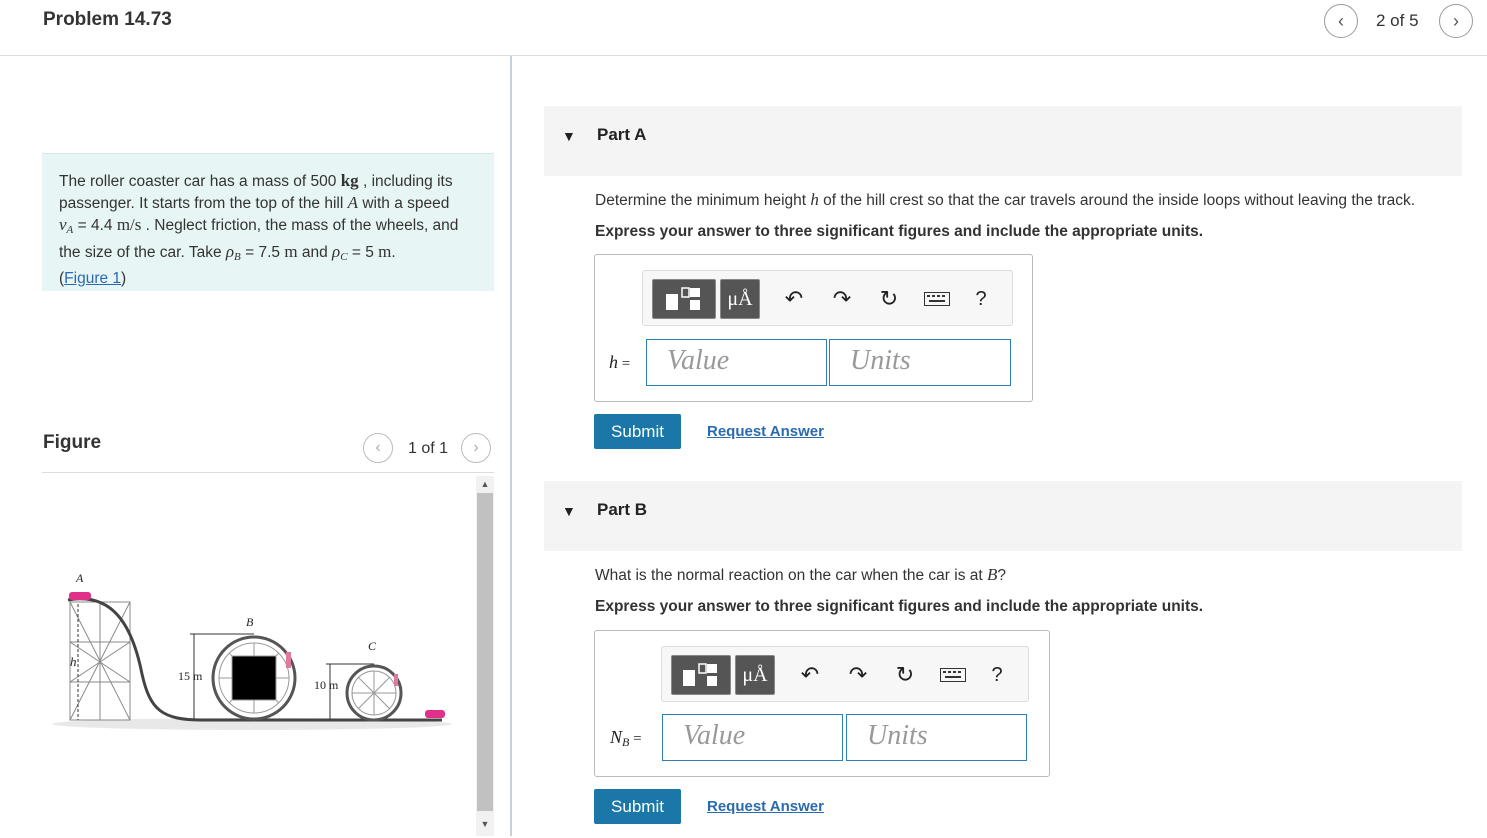  What do you see at coordinates (485, 824) in the screenshot?
I see `scroll-down-icon: ▼` at bounding box center [485, 824].